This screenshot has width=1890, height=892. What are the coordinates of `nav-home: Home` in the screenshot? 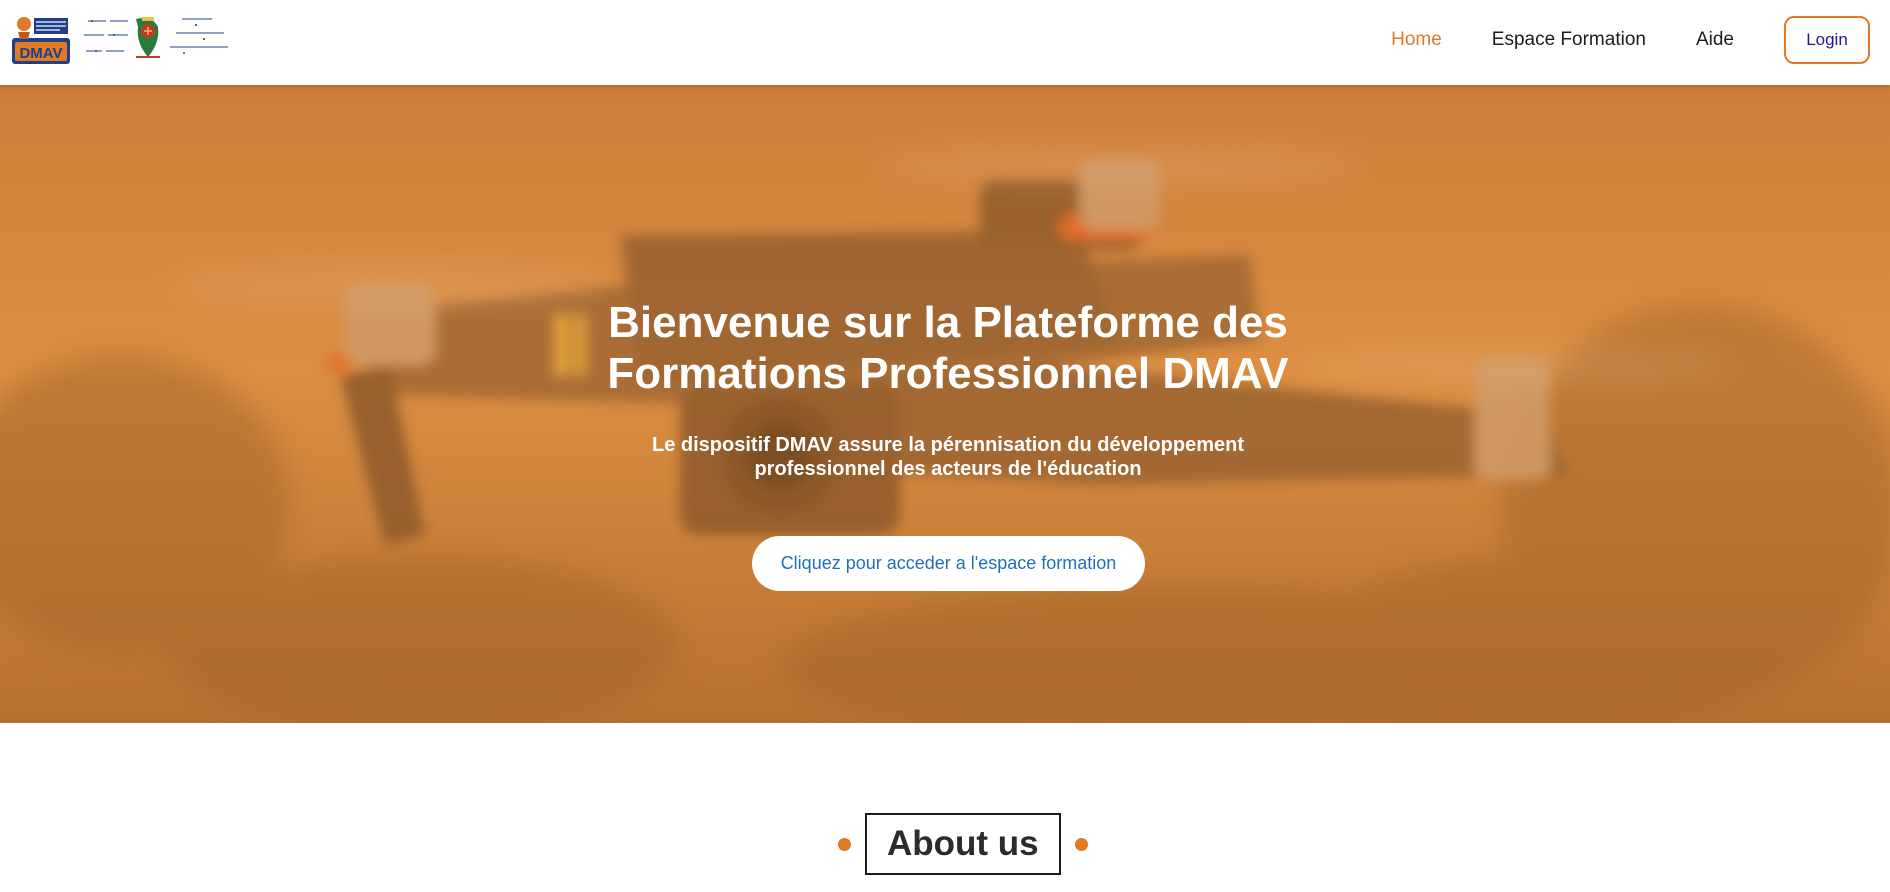 It's located at (1416, 40).